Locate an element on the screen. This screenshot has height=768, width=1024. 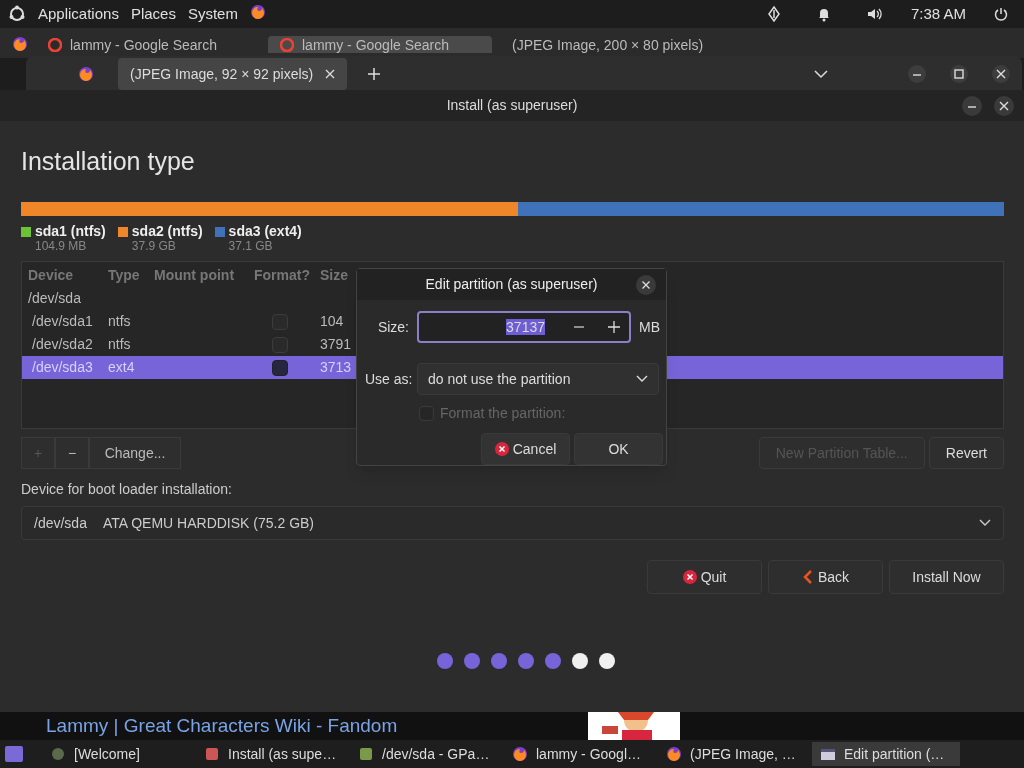
legend-label: sda2 (ntfs) is located at coordinates (167, 231).